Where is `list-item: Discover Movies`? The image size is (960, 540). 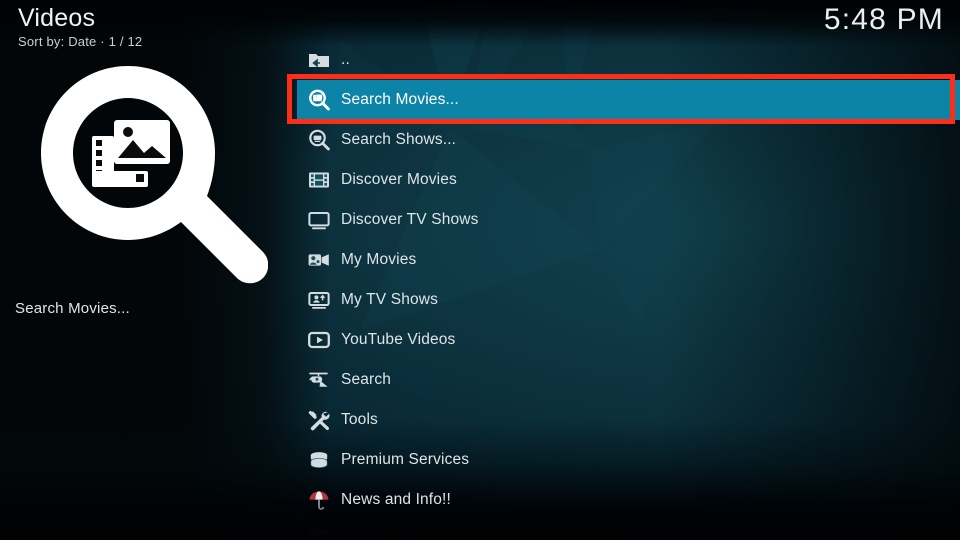 list-item: Discover Movies is located at coordinates (628, 180).